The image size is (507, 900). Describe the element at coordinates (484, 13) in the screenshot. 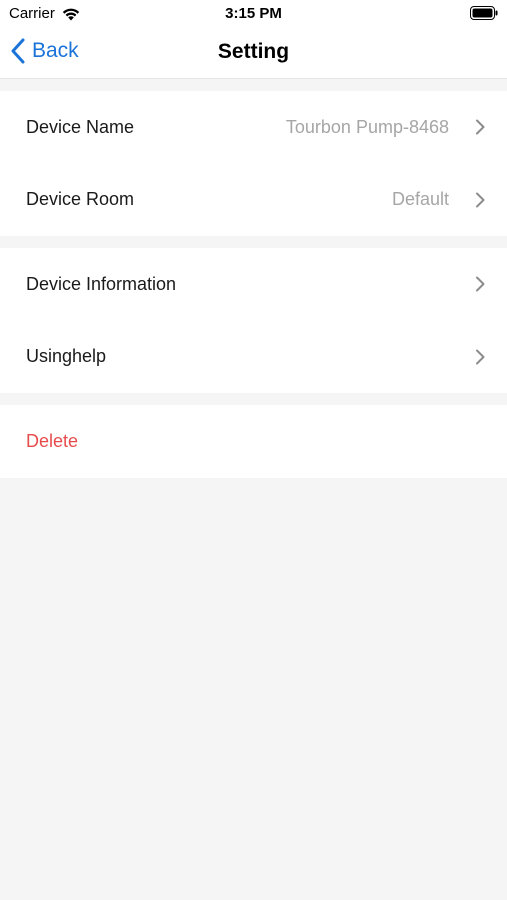

I see `battery-icon` at that location.